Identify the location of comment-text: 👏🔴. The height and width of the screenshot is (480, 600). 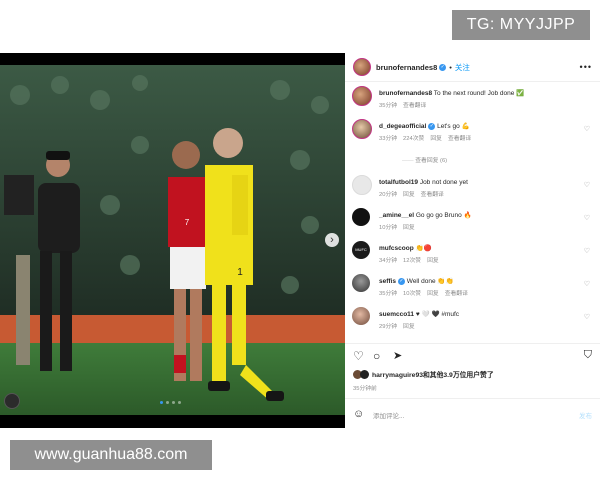
(423, 248).